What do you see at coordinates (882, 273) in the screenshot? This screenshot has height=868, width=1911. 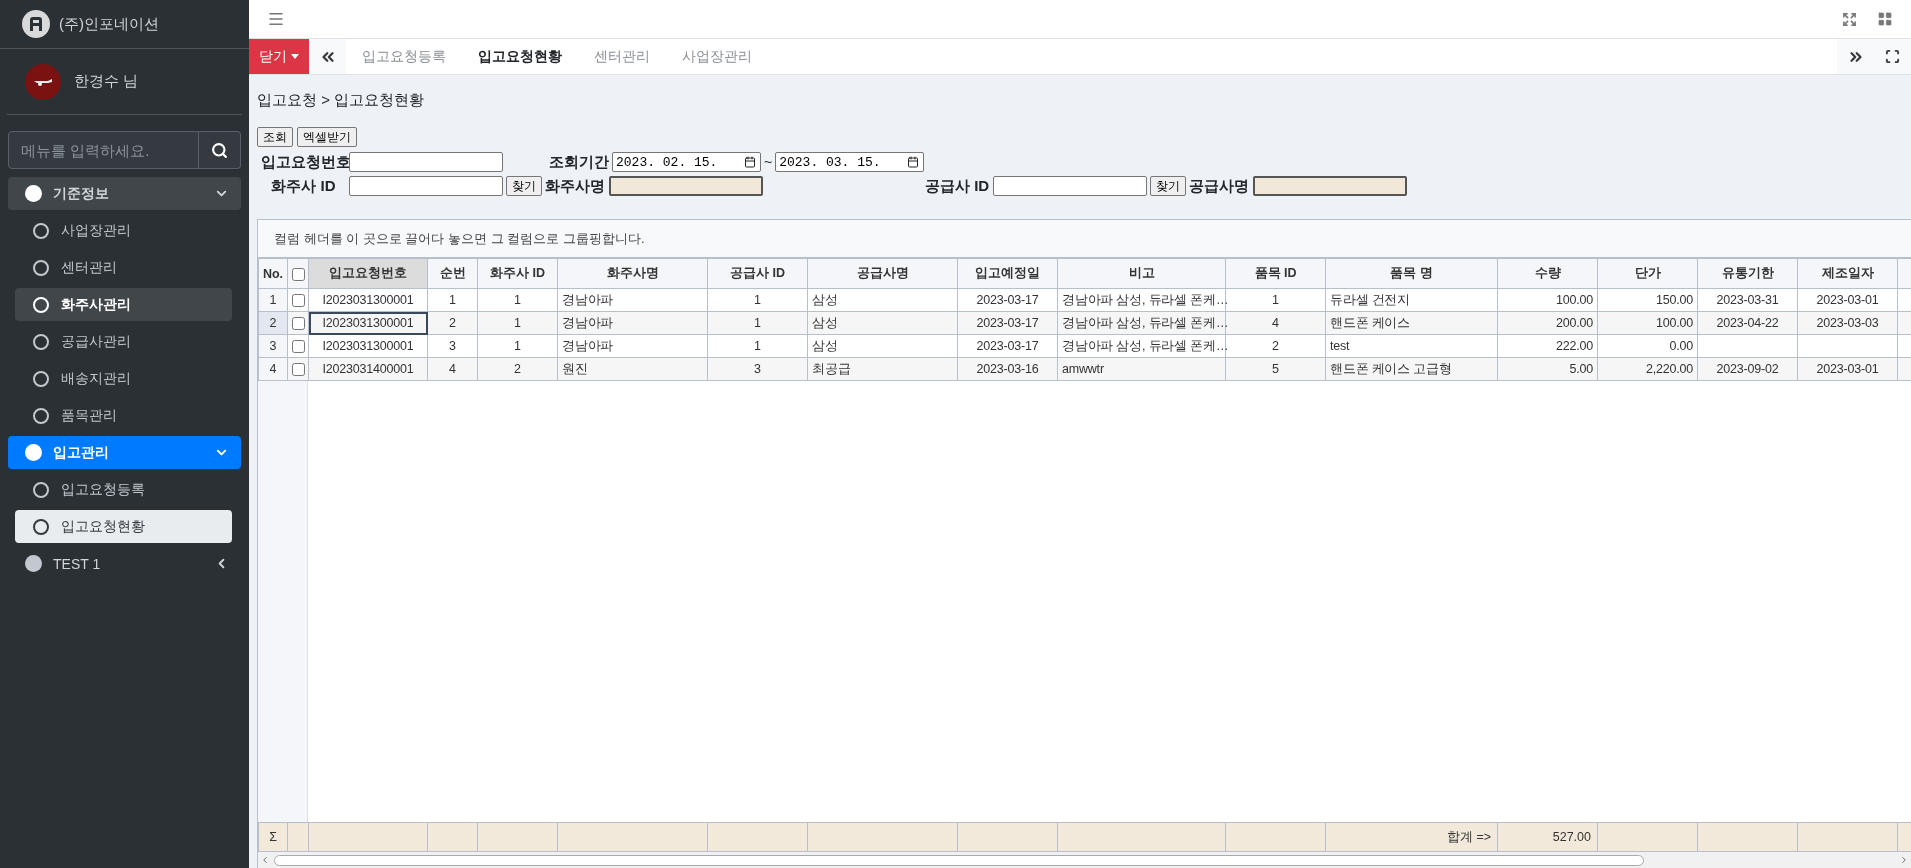 I see `column-header: 공급사명` at bounding box center [882, 273].